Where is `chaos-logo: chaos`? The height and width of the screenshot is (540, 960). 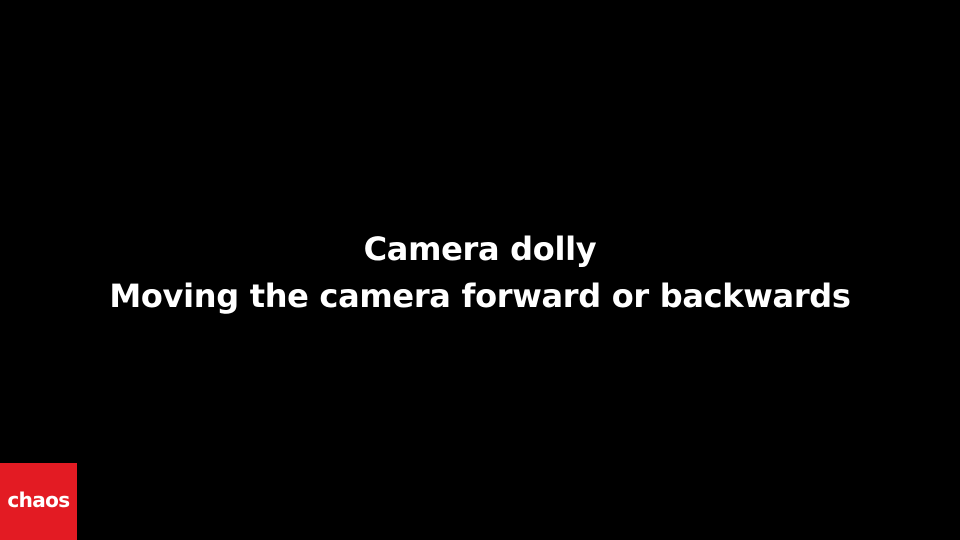 chaos-logo: chaos is located at coordinates (38, 501).